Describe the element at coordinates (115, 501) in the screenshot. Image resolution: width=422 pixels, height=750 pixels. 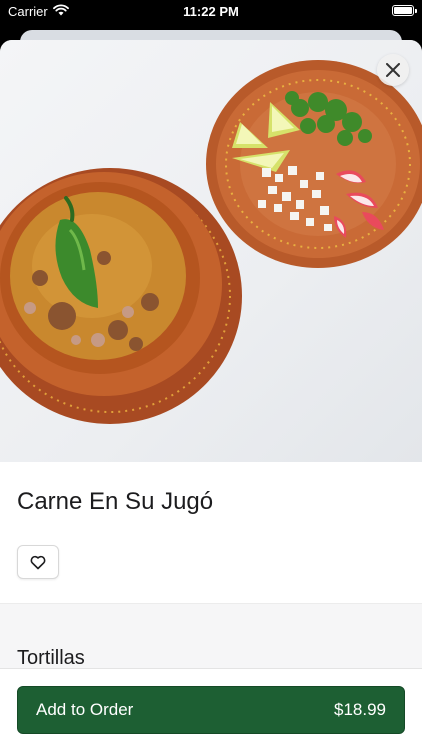
I see `item-title: Carne En Su Jugó` at that location.